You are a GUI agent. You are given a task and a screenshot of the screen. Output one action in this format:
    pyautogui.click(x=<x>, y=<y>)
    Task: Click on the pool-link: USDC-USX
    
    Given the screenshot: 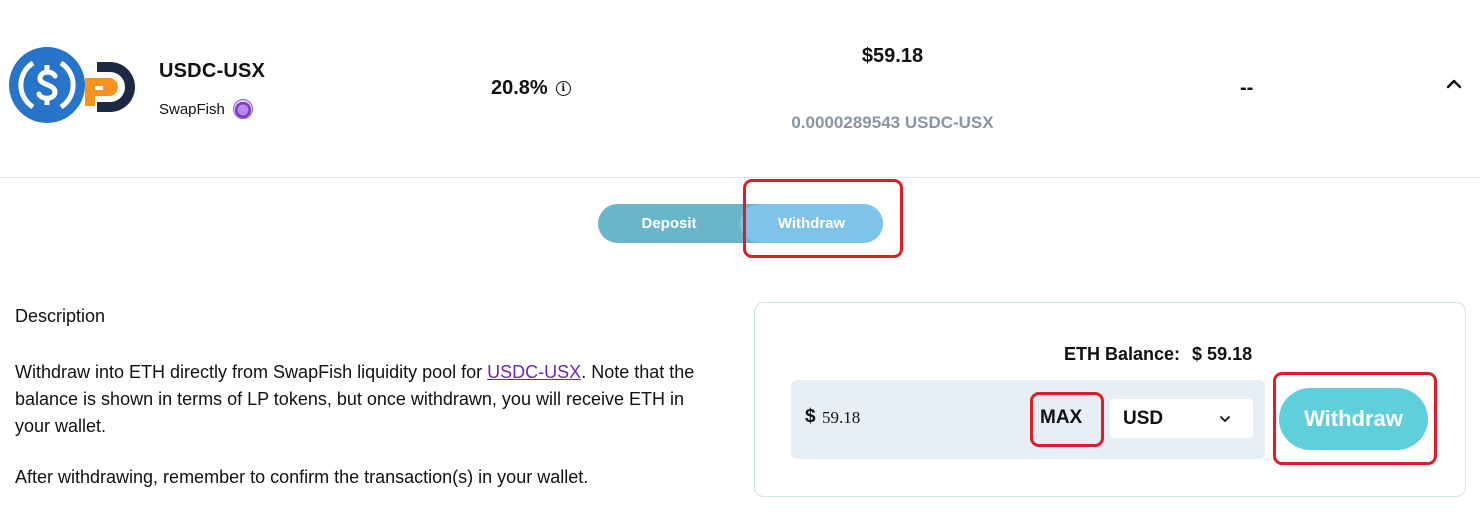 What is the action you would take?
    pyautogui.click(x=534, y=372)
    